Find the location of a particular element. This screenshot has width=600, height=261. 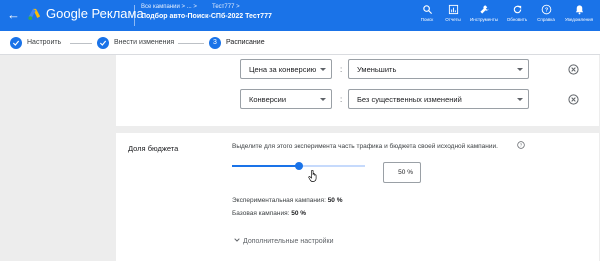

base-campaign-share: Базовая кампания: 50 % is located at coordinates (269, 213).